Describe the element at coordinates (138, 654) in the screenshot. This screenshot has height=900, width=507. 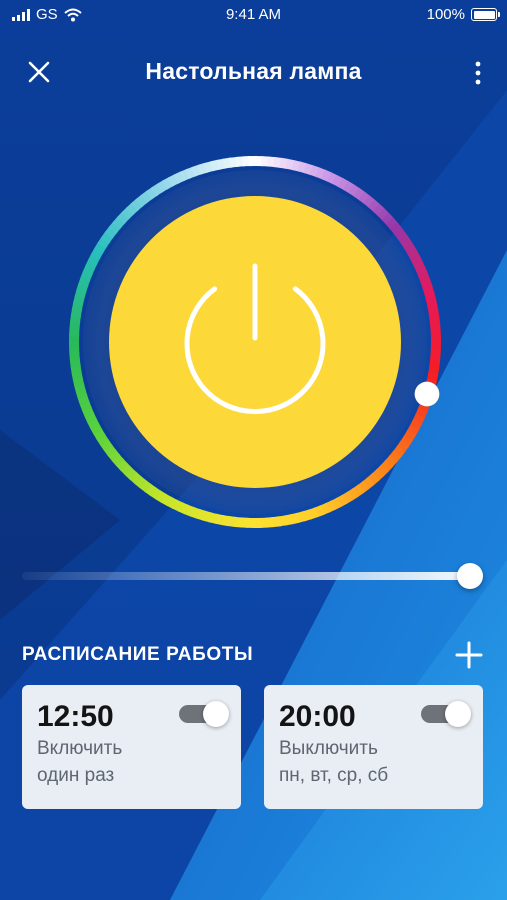
I see `schedule-title: РАСПИСАНИЕ РАБОТЫ` at that location.